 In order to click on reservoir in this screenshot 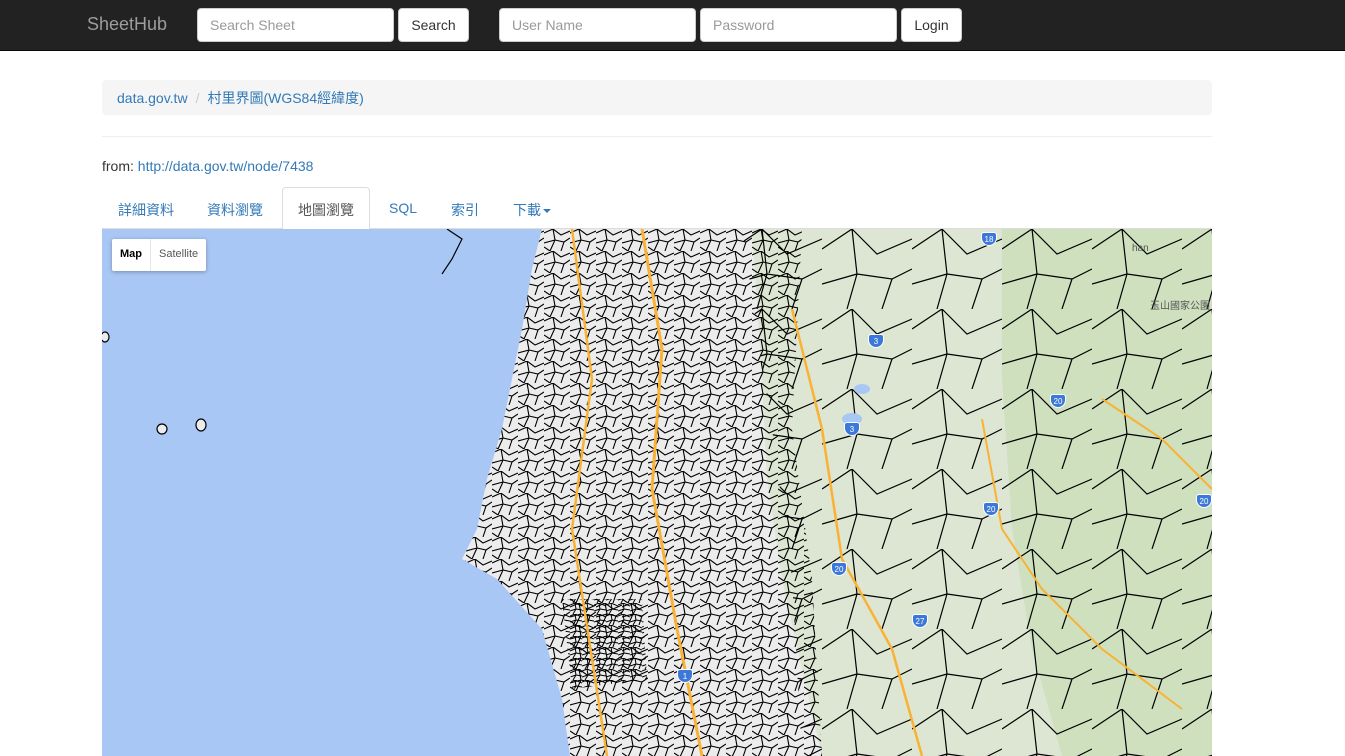, I will do `click(862, 389)`.